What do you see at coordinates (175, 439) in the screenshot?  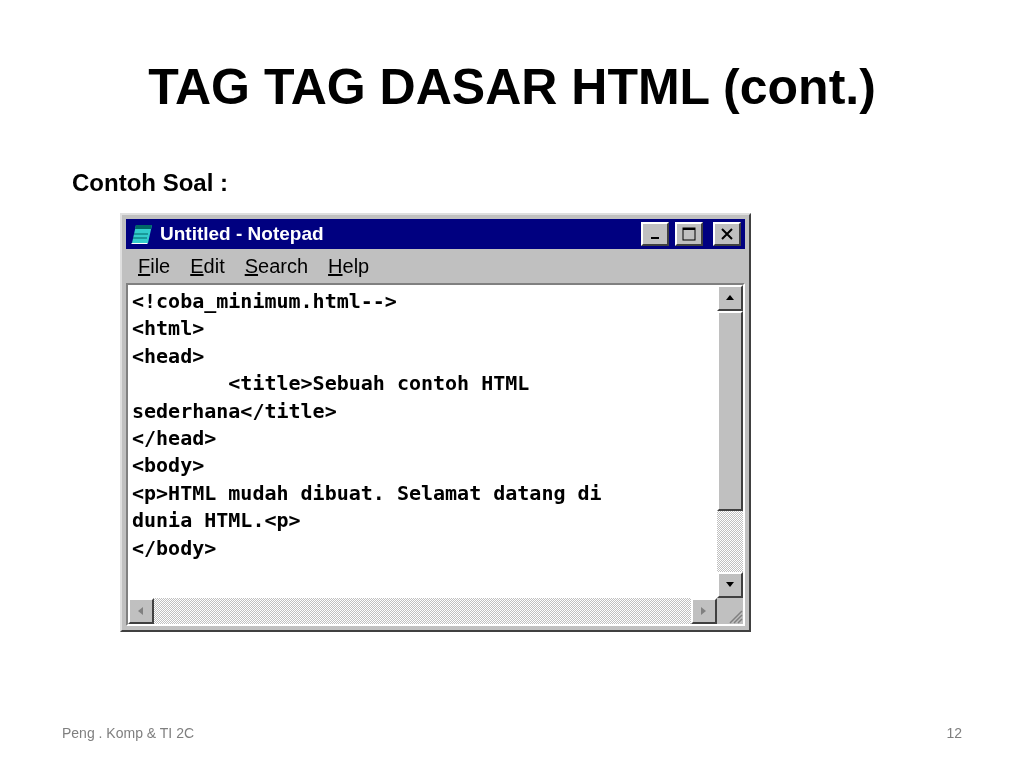 I see `code-line: </head>` at bounding box center [175, 439].